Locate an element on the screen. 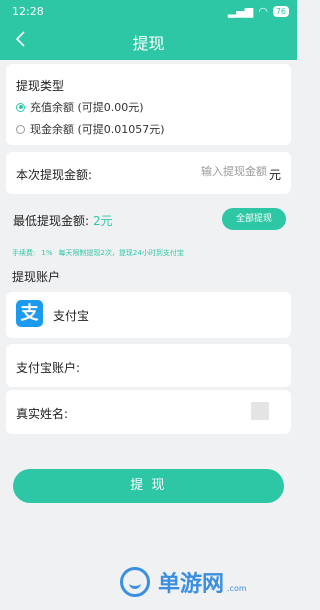  amount-input is located at coordinates (222, 171).